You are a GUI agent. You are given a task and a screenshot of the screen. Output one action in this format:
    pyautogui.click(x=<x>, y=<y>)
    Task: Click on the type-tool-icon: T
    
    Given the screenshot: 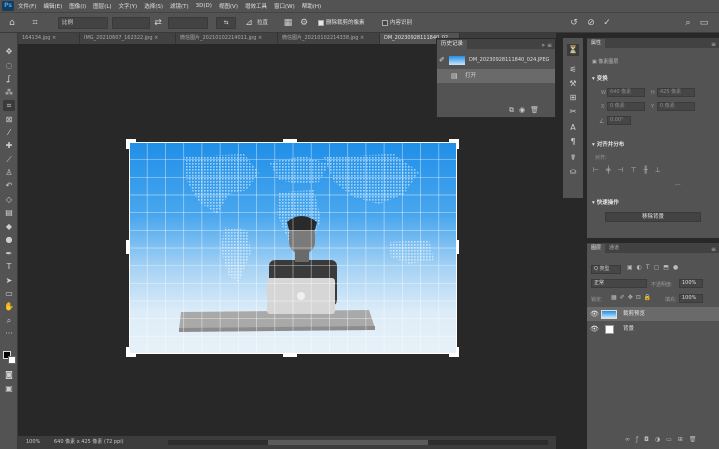 What is the action you would take?
    pyautogui.click(x=9, y=266)
    